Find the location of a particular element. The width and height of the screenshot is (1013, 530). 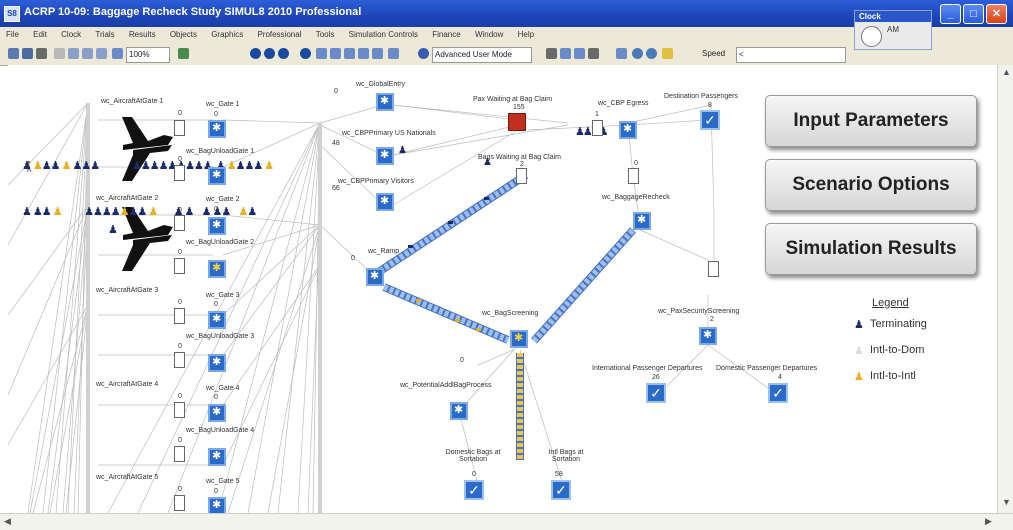

copy-icon is located at coordinates (87, 53).